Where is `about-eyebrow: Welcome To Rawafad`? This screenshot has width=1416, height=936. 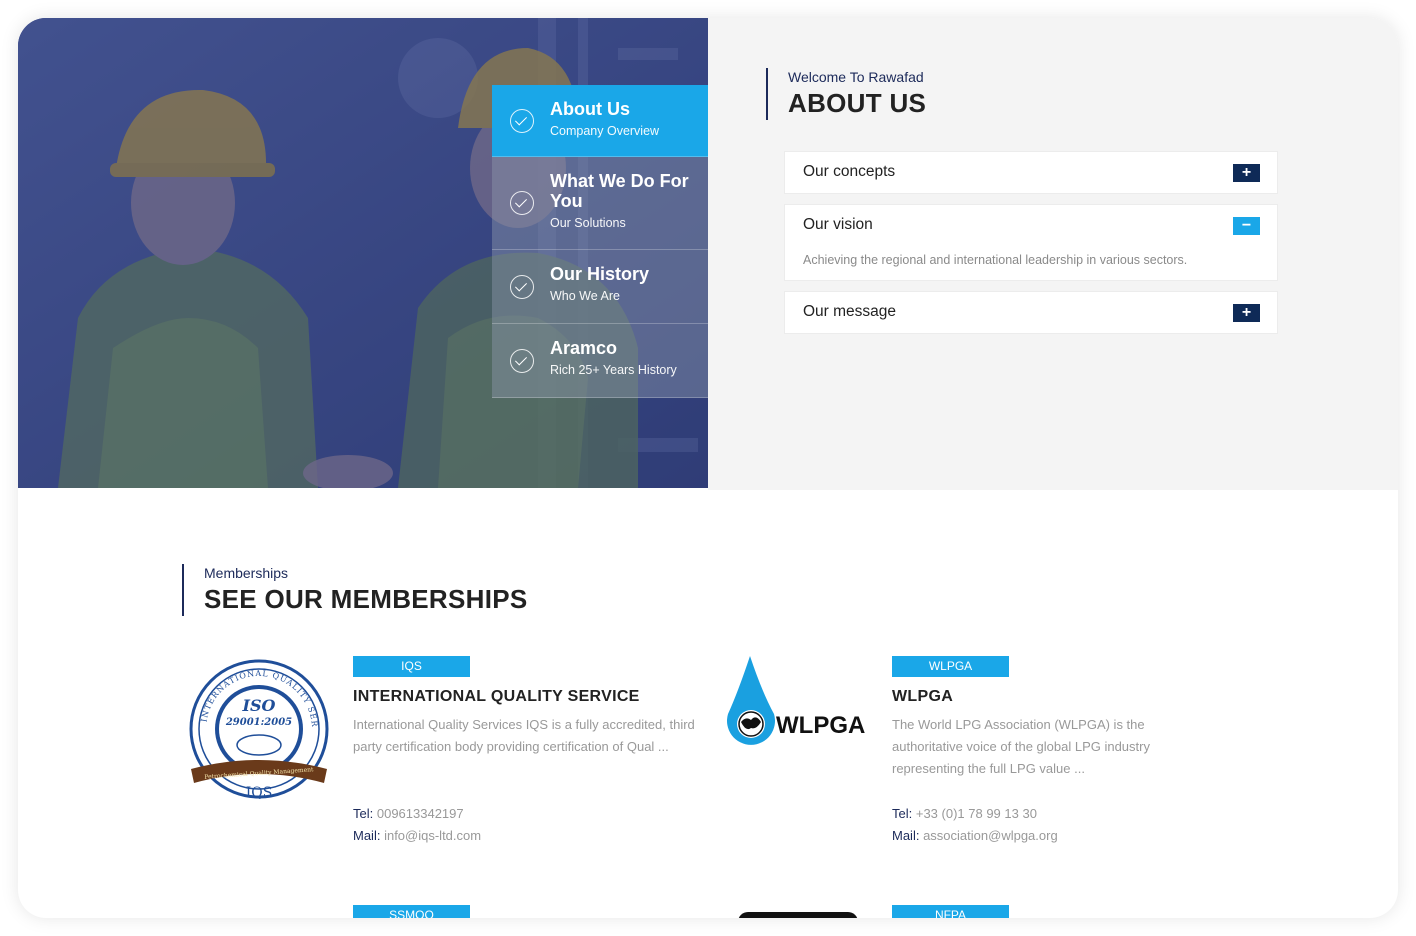
about-eyebrow: Welcome To Rawafad is located at coordinates (856, 77).